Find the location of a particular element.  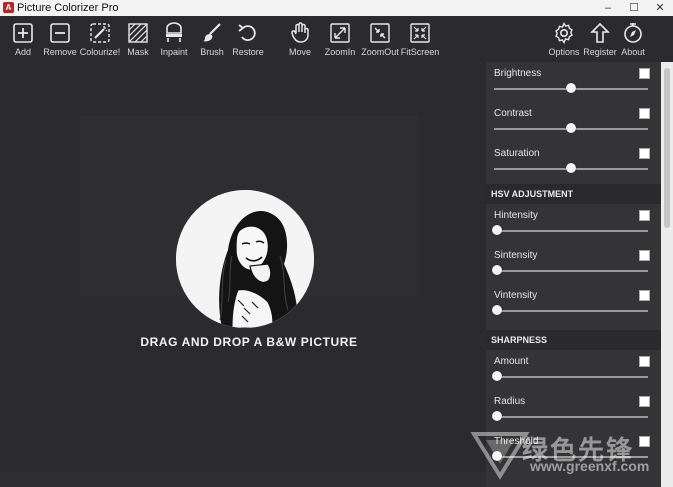

restore-button: Restore is located at coordinates (248, 40).